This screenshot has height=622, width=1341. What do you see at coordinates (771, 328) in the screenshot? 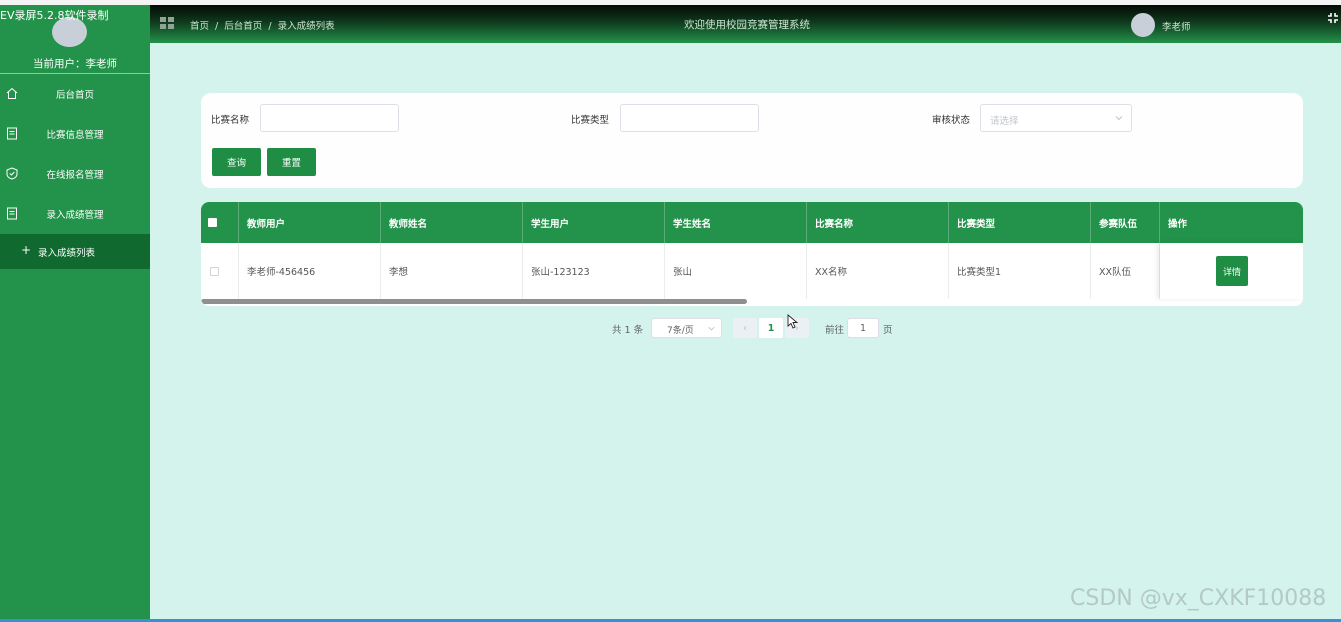
I see `page-number-current: 1` at bounding box center [771, 328].